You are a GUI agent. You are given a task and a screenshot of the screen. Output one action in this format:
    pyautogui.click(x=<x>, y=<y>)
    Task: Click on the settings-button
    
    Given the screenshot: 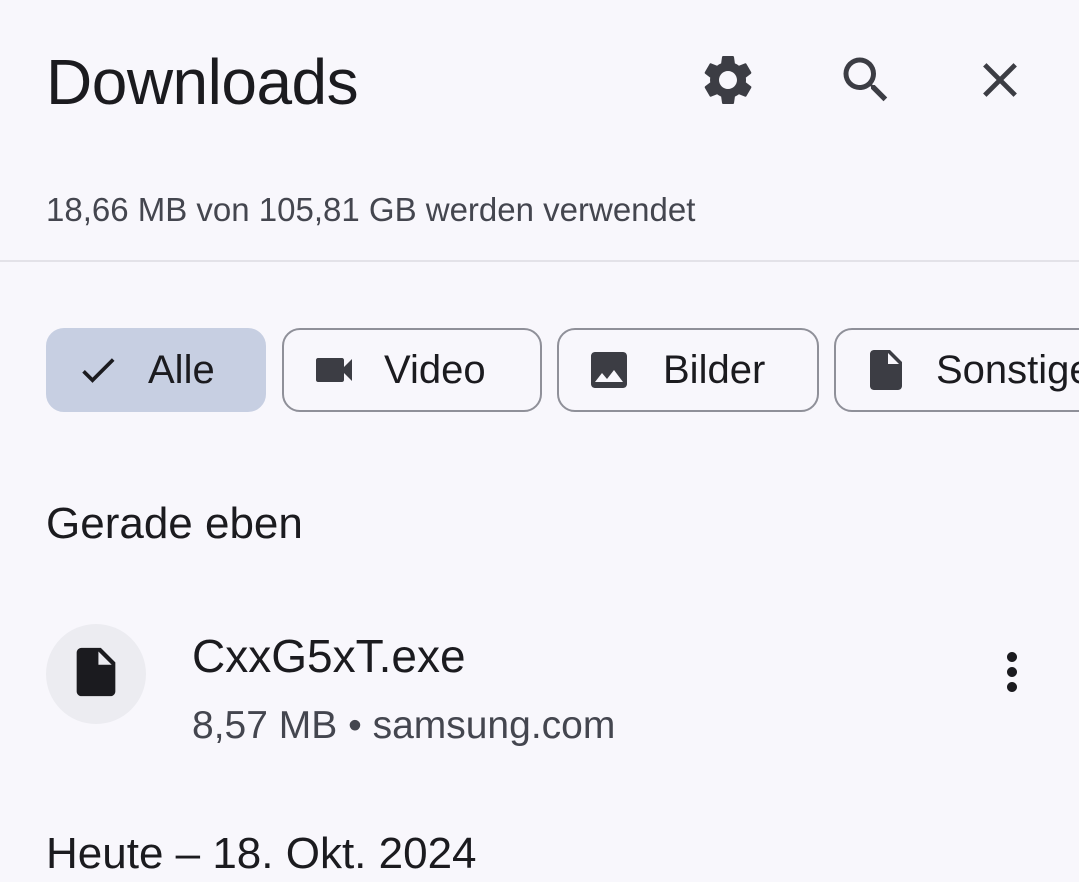 What is the action you would take?
    pyautogui.click(x=728, y=80)
    